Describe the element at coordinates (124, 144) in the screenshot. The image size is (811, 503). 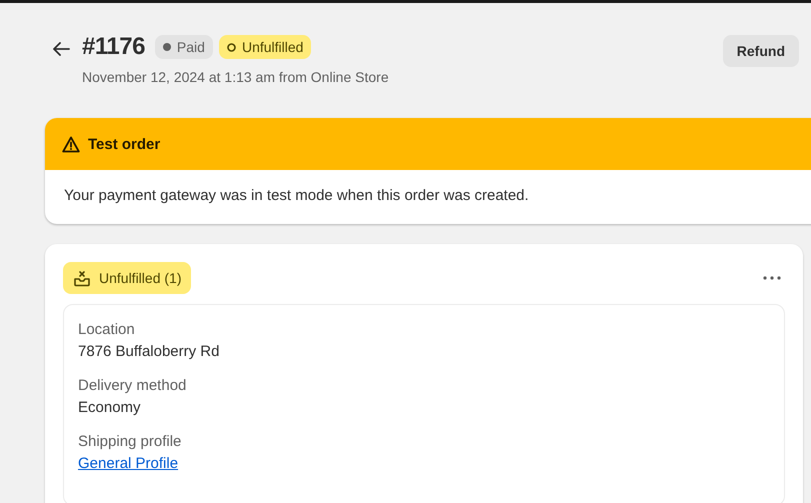
I see `banner-title: Test order` at that location.